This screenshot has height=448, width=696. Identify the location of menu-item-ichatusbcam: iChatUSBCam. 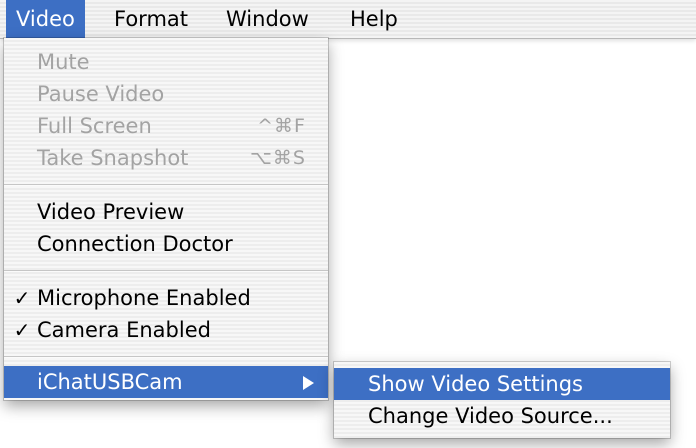
(166, 382).